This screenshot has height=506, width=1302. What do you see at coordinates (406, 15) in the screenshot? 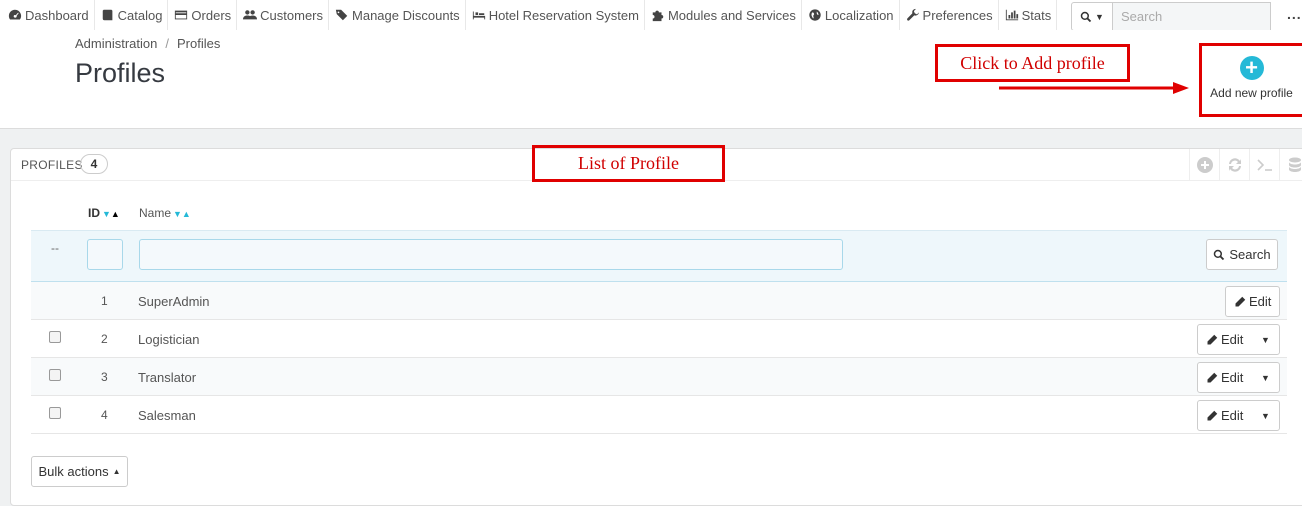
I see `nav-label: Manage Discounts` at bounding box center [406, 15].